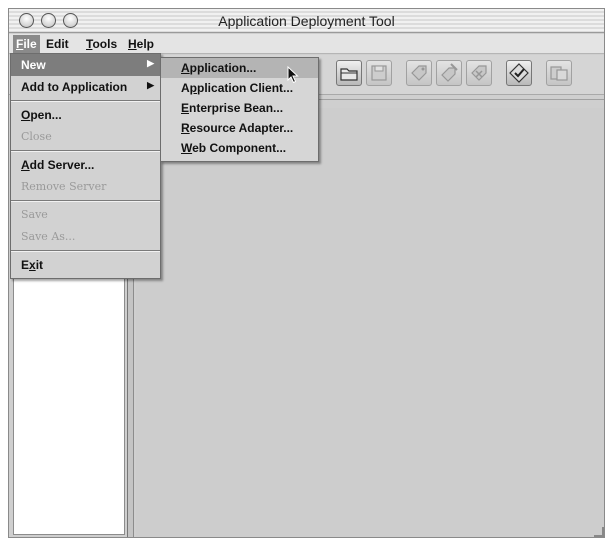 Image resolution: width=605 pixels, height=538 pixels. What do you see at coordinates (34, 214) in the screenshot?
I see `menu-item-save: Save` at bounding box center [34, 214].